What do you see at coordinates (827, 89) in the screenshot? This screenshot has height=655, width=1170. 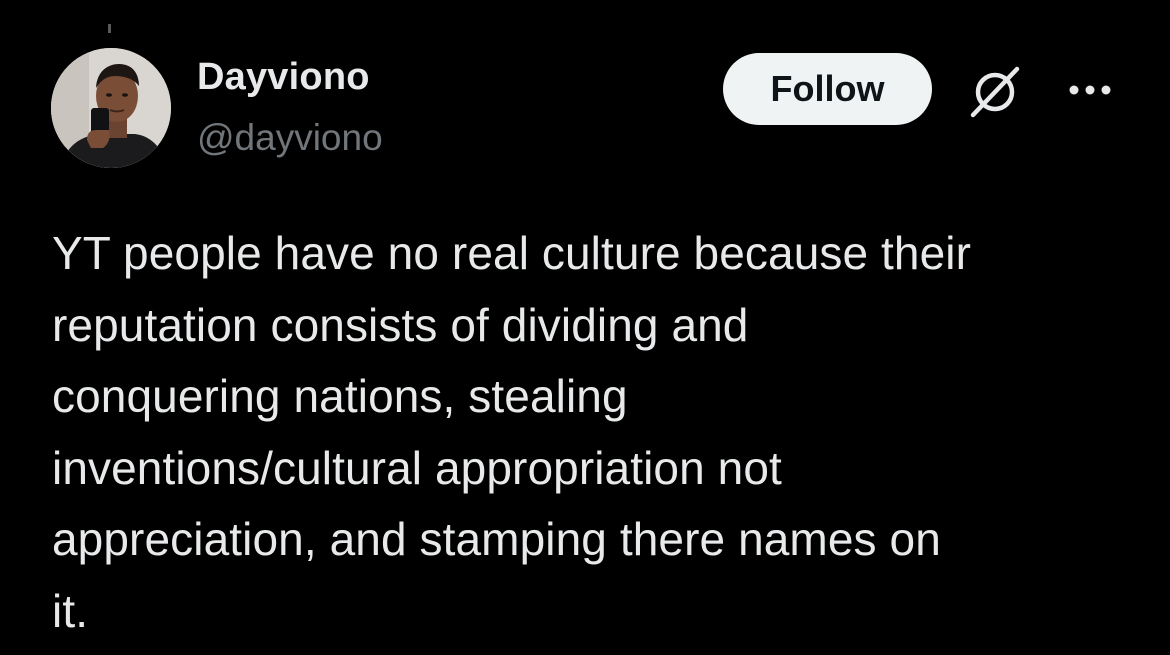 I see `follow-button: Follow` at bounding box center [827, 89].